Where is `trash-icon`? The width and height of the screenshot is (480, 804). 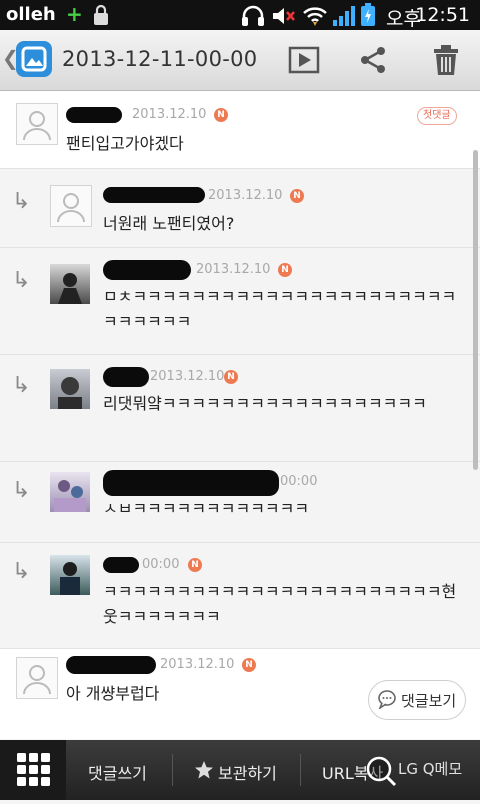
trash-icon is located at coordinates (446, 60).